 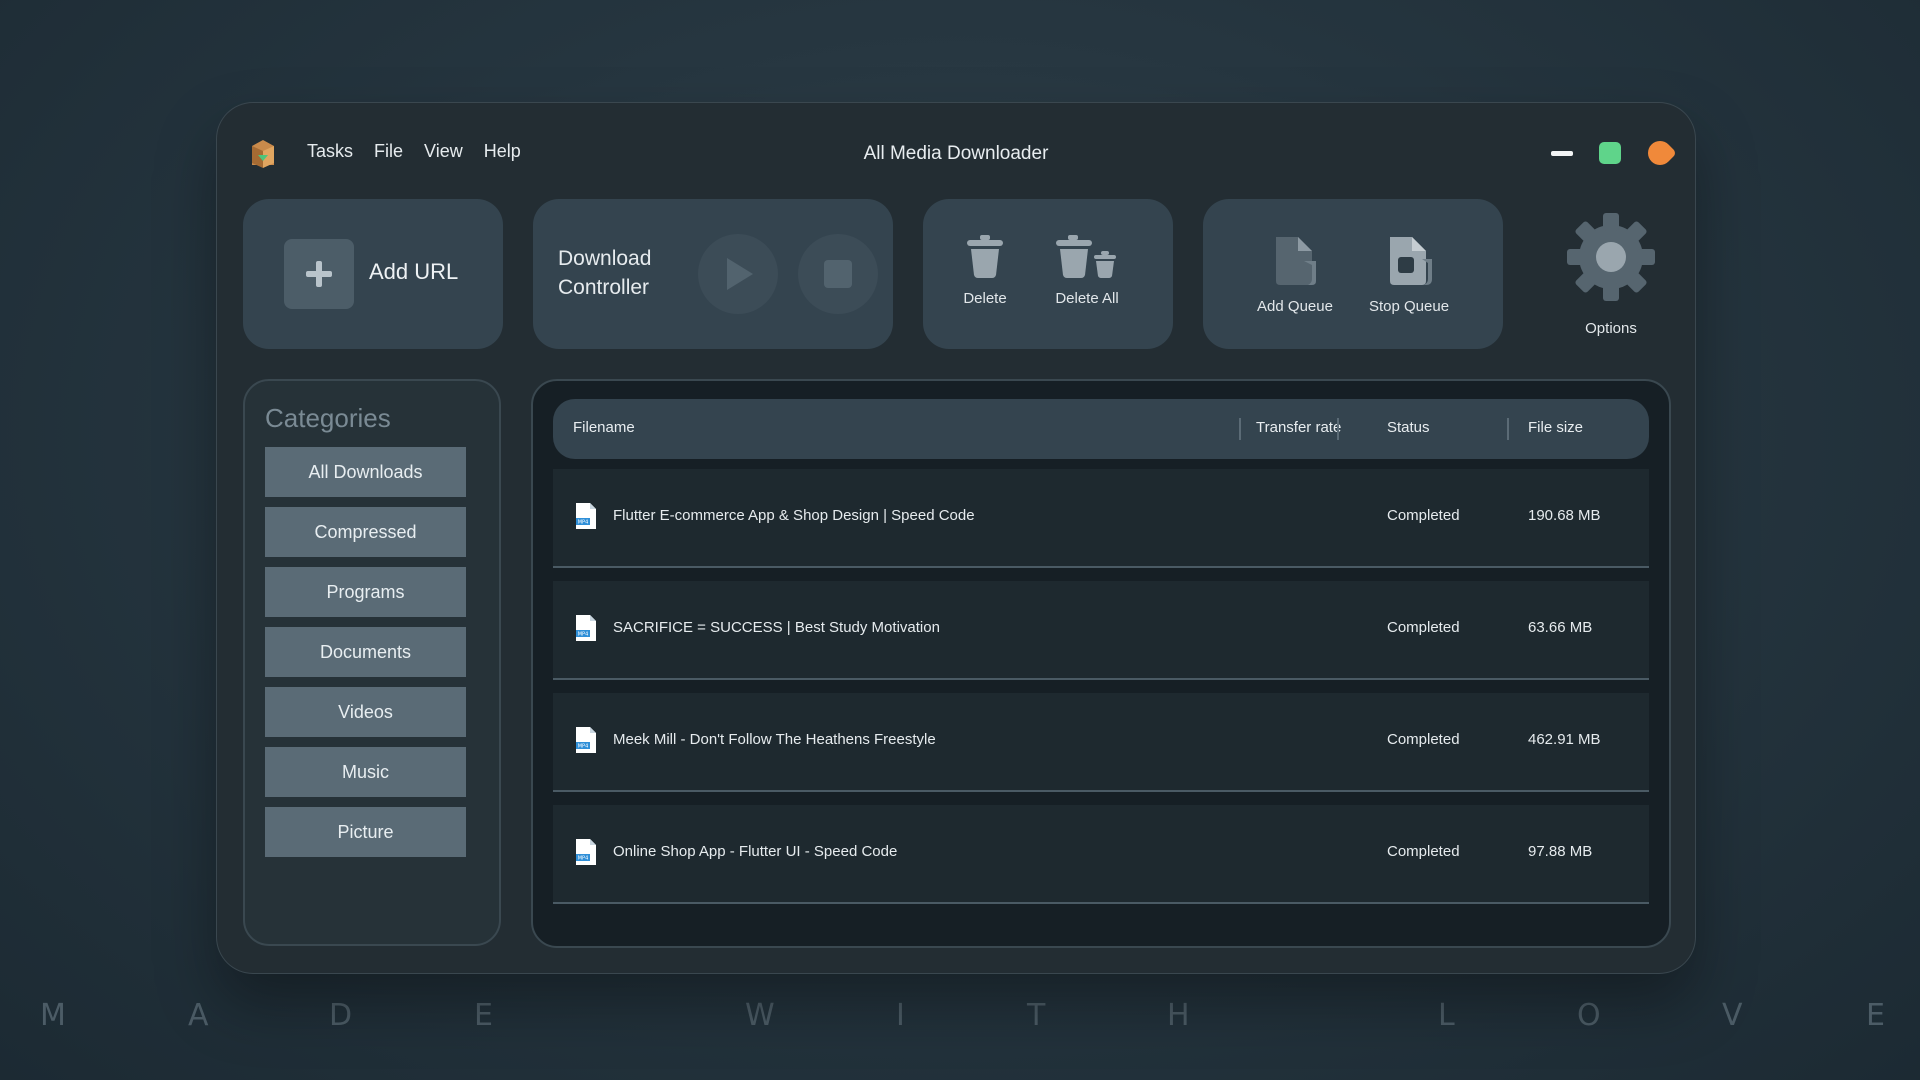 What do you see at coordinates (365, 772) in the screenshot?
I see `category-music: Music` at bounding box center [365, 772].